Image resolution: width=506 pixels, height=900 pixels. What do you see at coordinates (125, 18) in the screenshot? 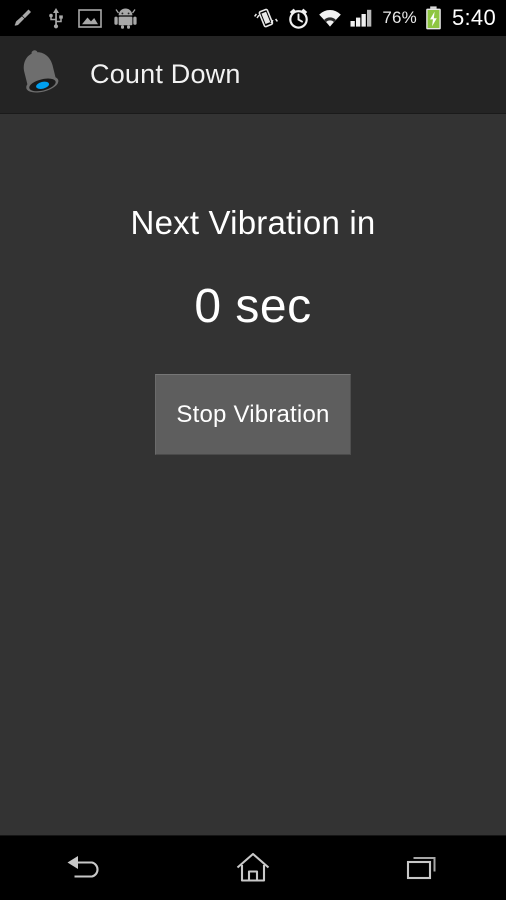
I see `android-robot-icon` at bounding box center [125, 18].